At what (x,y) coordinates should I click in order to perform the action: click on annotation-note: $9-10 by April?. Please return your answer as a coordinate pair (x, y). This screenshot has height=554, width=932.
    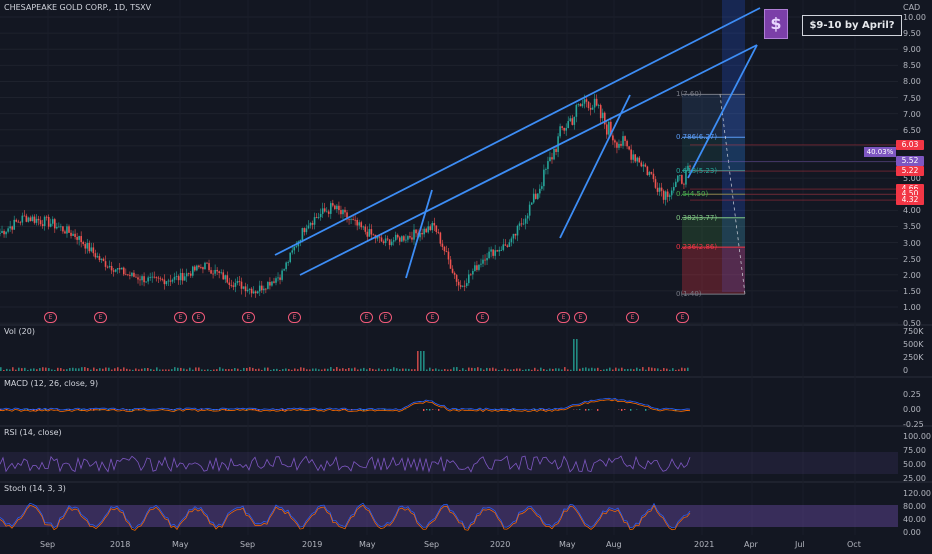
    Looking at the image, I should click on (852, 25).